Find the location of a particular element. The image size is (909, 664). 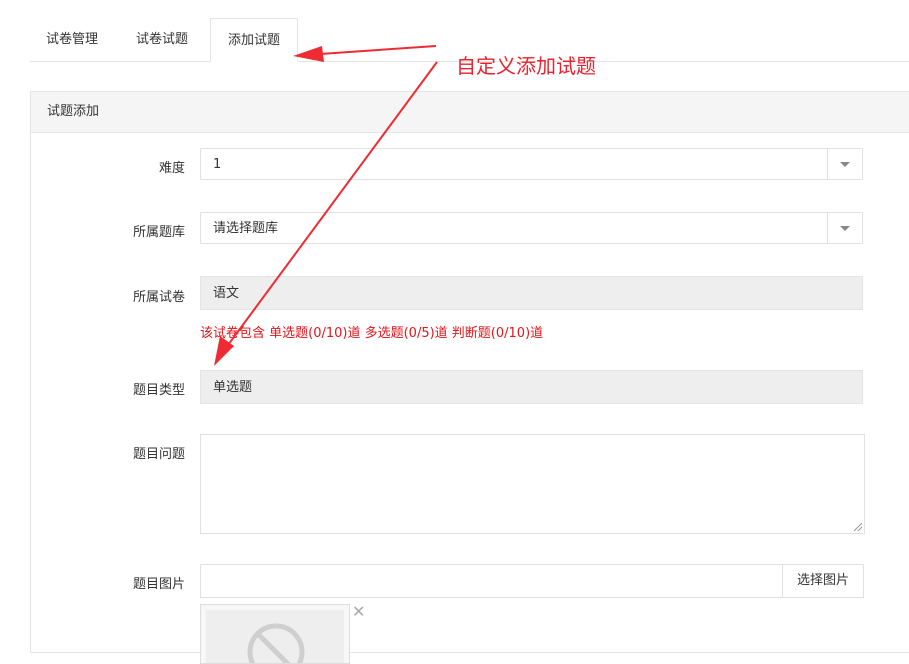

image-preview is located at coordinates (275, 634).